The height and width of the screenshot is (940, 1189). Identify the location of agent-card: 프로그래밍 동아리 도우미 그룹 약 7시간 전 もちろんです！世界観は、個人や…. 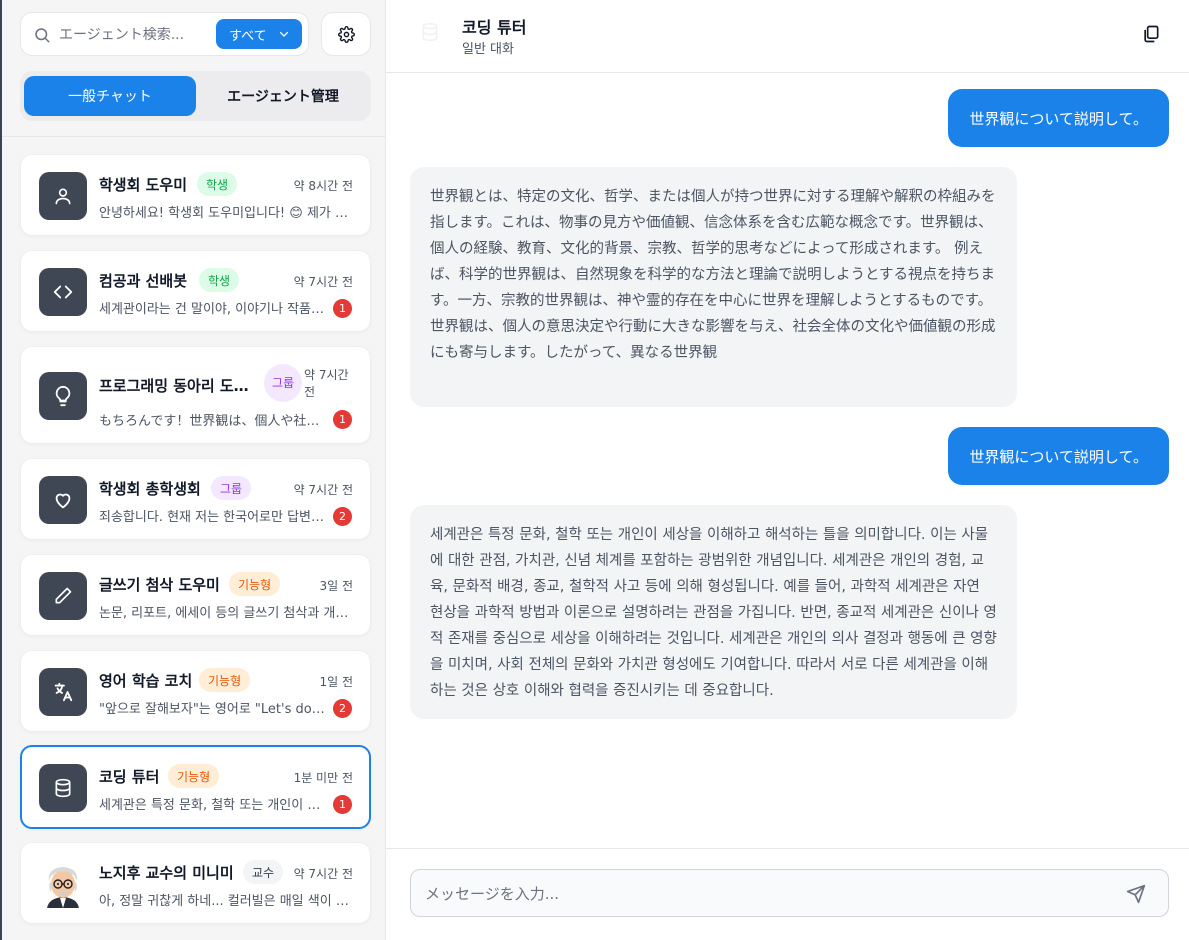
(195, 395).